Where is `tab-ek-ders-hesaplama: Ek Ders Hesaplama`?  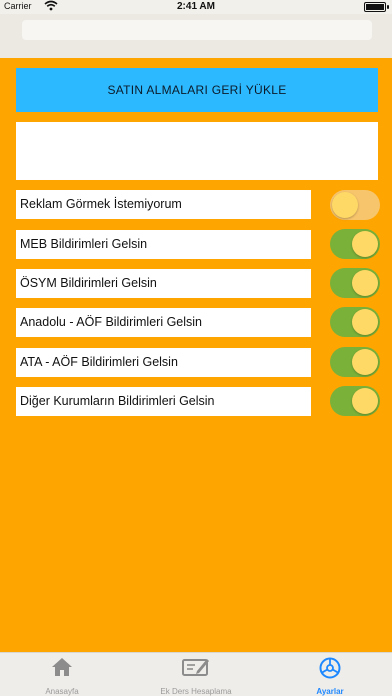 tab-ek-ders-hesaplama: Ek Ders Hesaplama is located at coordinates (196, 674).